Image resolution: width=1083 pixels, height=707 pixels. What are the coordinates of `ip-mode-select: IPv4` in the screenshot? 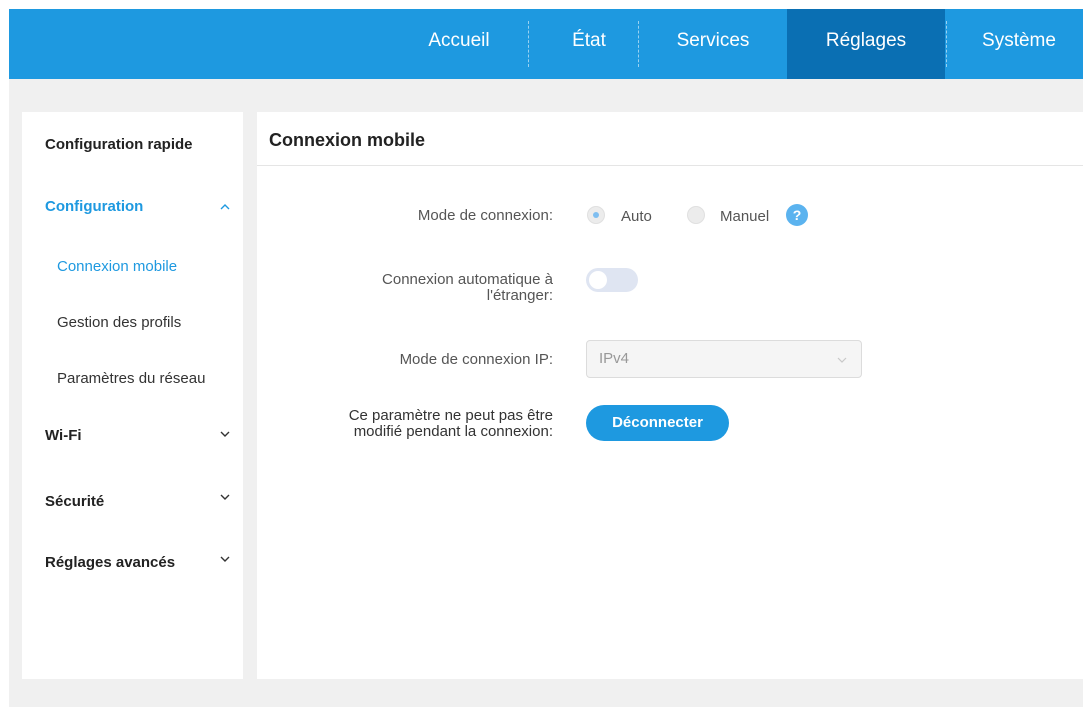 It's located at (724, 359).